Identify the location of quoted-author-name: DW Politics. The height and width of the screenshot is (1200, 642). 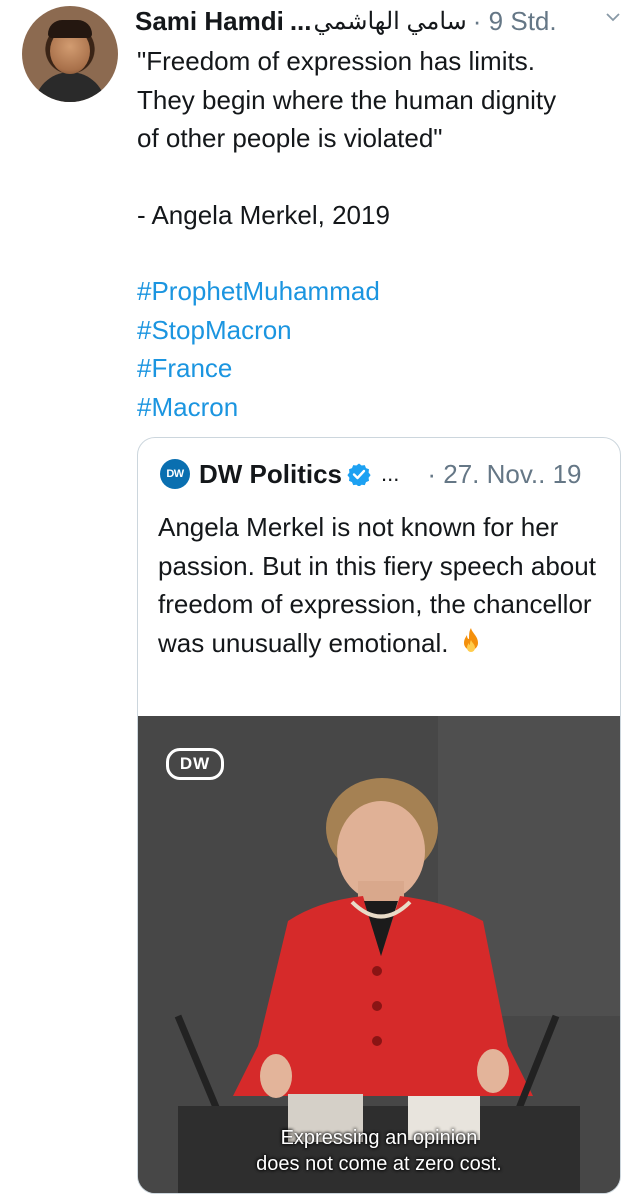
(270, 474).